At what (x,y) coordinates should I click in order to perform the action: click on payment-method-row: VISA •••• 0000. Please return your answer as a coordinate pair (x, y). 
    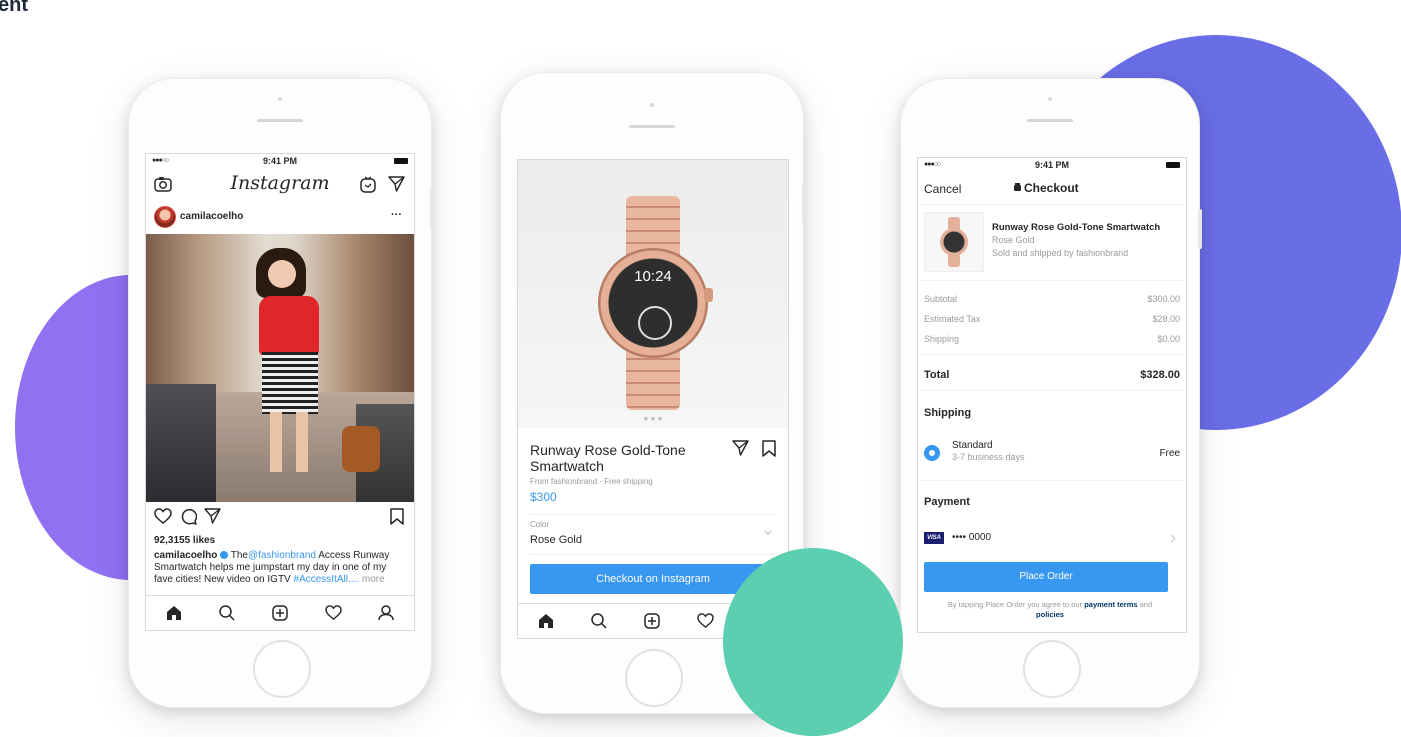
    Looking at the image, I should click on (1052, 539).